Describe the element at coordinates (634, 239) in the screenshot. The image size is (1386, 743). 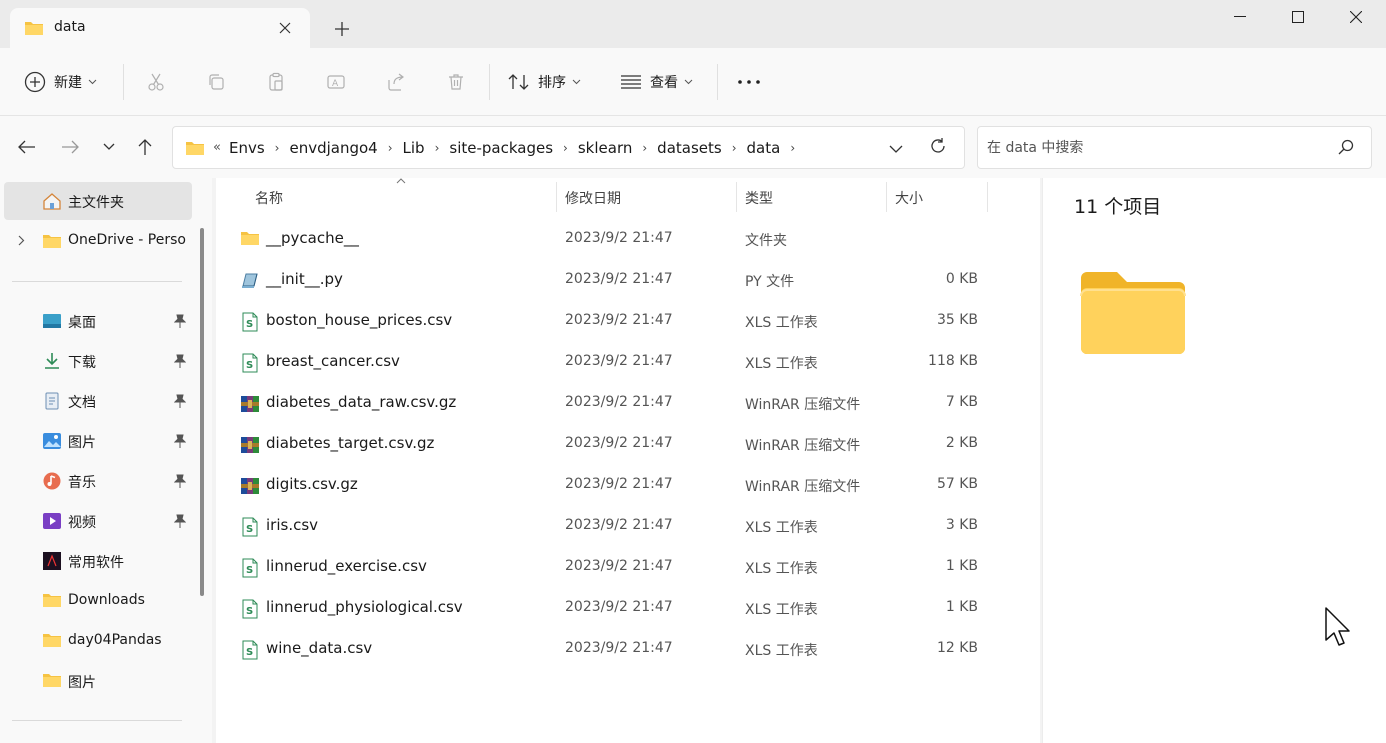
I see `table-row: __pycache__ 2023/9/2 21:47 文件夹` at that location.